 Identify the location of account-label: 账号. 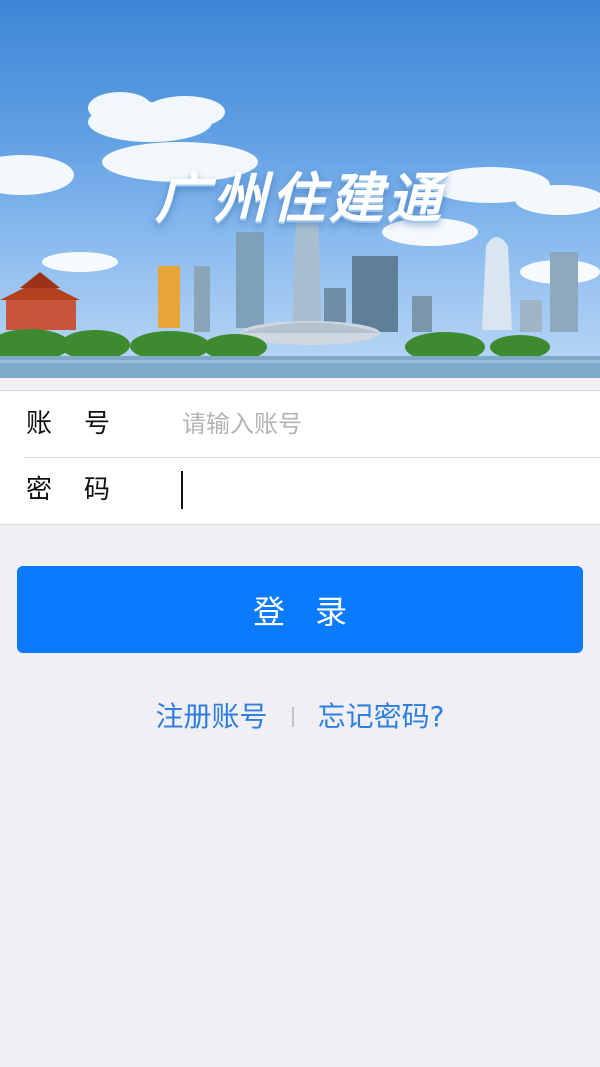
(84, 424).